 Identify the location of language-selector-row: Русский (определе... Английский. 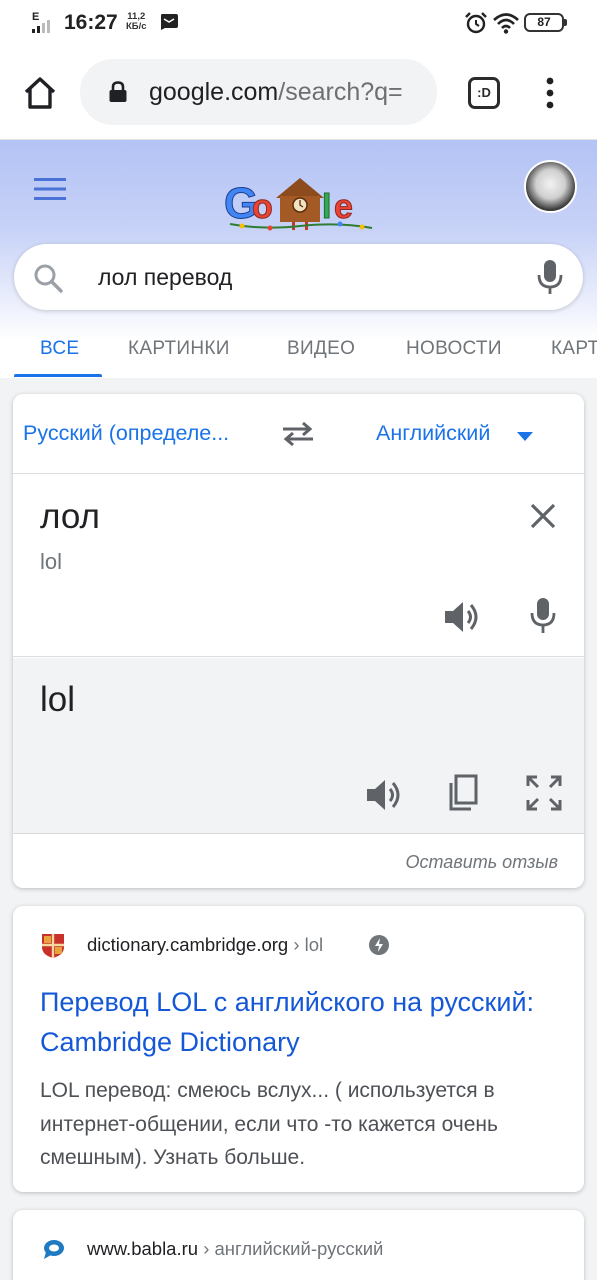
(298, 434).